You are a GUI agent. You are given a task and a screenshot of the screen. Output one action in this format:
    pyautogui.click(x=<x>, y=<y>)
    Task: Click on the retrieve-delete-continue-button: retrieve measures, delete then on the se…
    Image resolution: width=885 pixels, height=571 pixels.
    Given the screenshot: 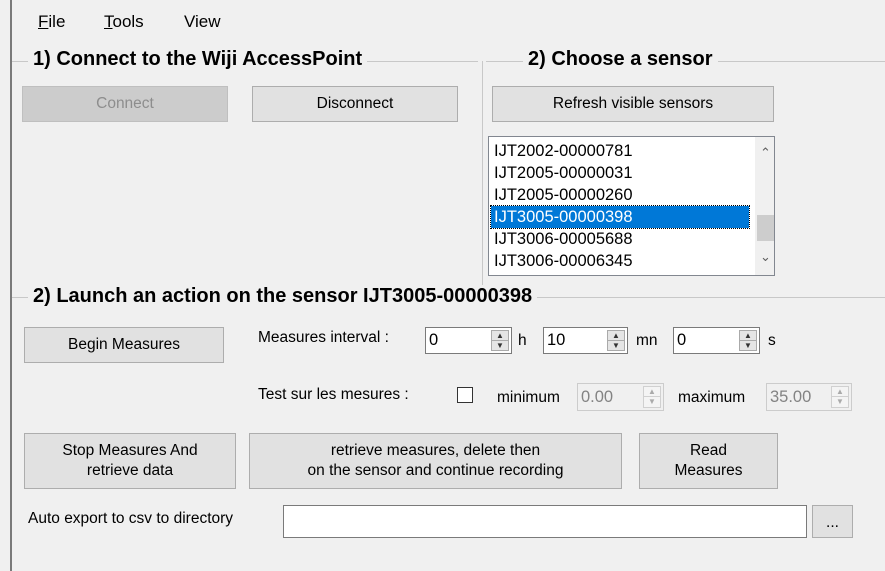 What is the action you would take?
    pyautogui.click(x=435, y=461)
    